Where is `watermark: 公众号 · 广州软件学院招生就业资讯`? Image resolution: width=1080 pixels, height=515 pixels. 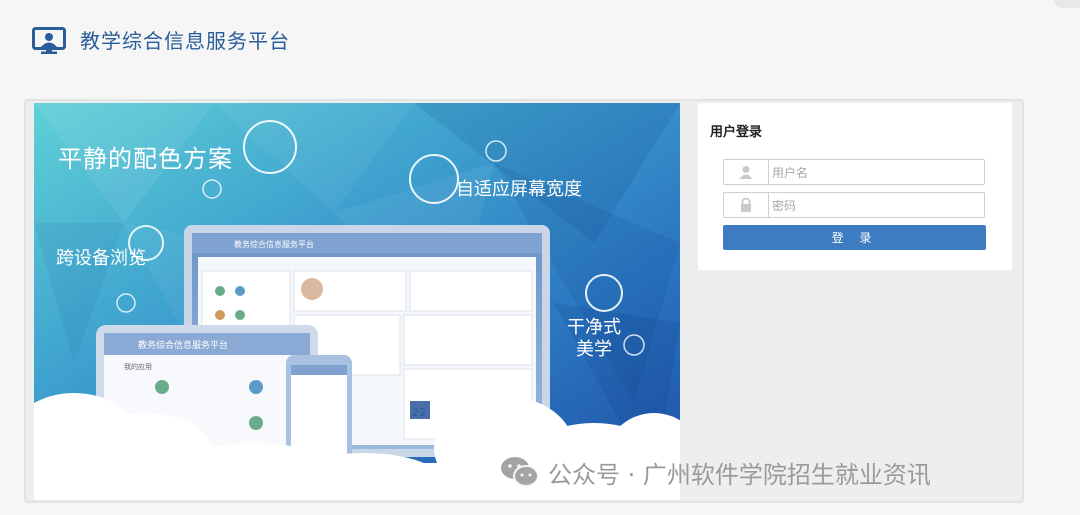
watermark: 公众号 · 广州软件学院招生就业资讯 is located at coordinates (715, 472).